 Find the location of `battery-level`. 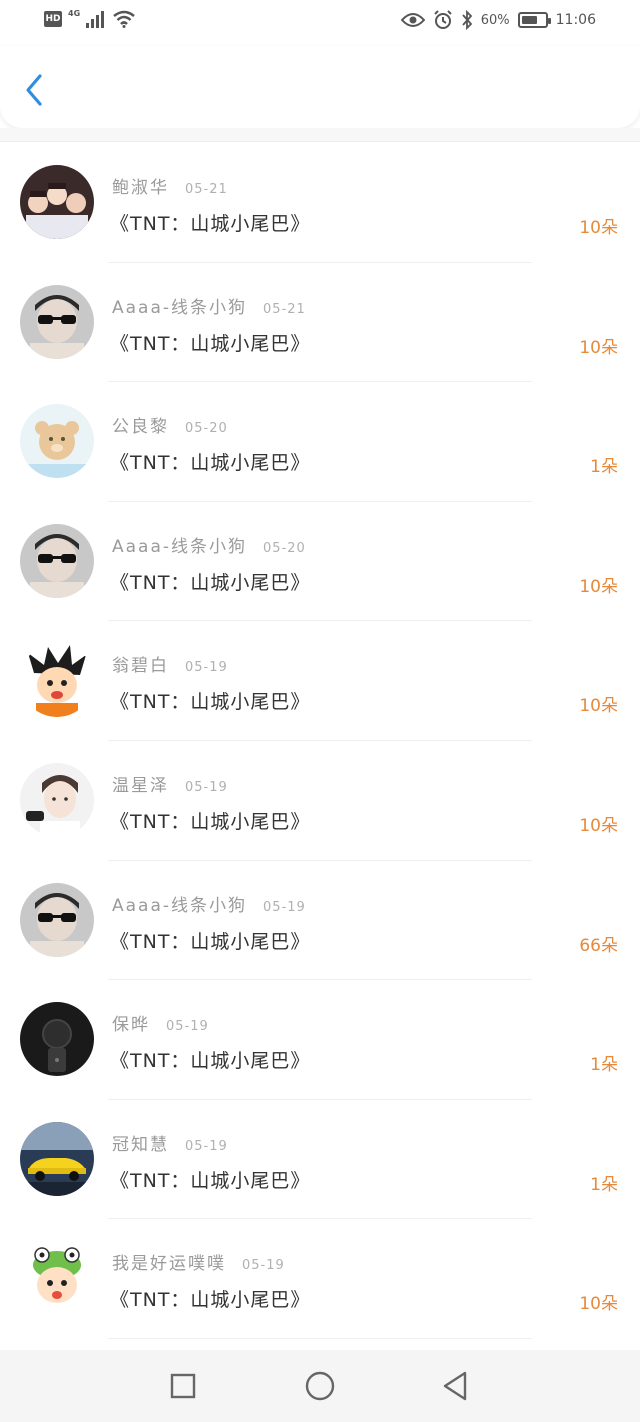

battery-level is located at coordinates (529, 20).